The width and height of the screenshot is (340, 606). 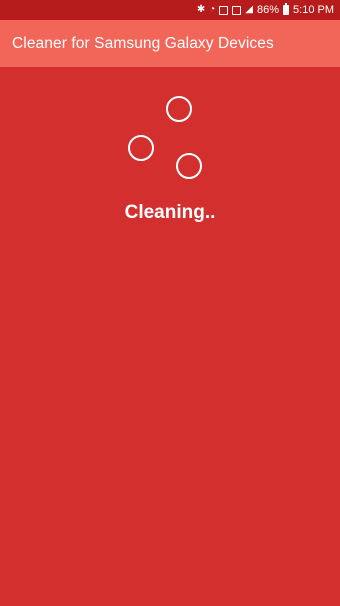 What do you see at coordinates (249, 9) in the screenshot?
I see `signal-icon: ◢` at bounding box center [249, 9].